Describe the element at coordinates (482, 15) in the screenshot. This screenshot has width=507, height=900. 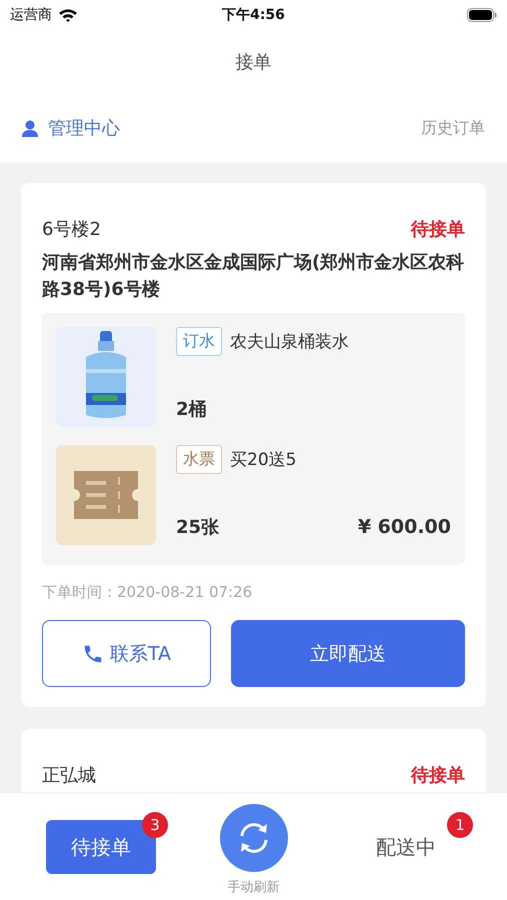
I see `battery-icon` at that location.